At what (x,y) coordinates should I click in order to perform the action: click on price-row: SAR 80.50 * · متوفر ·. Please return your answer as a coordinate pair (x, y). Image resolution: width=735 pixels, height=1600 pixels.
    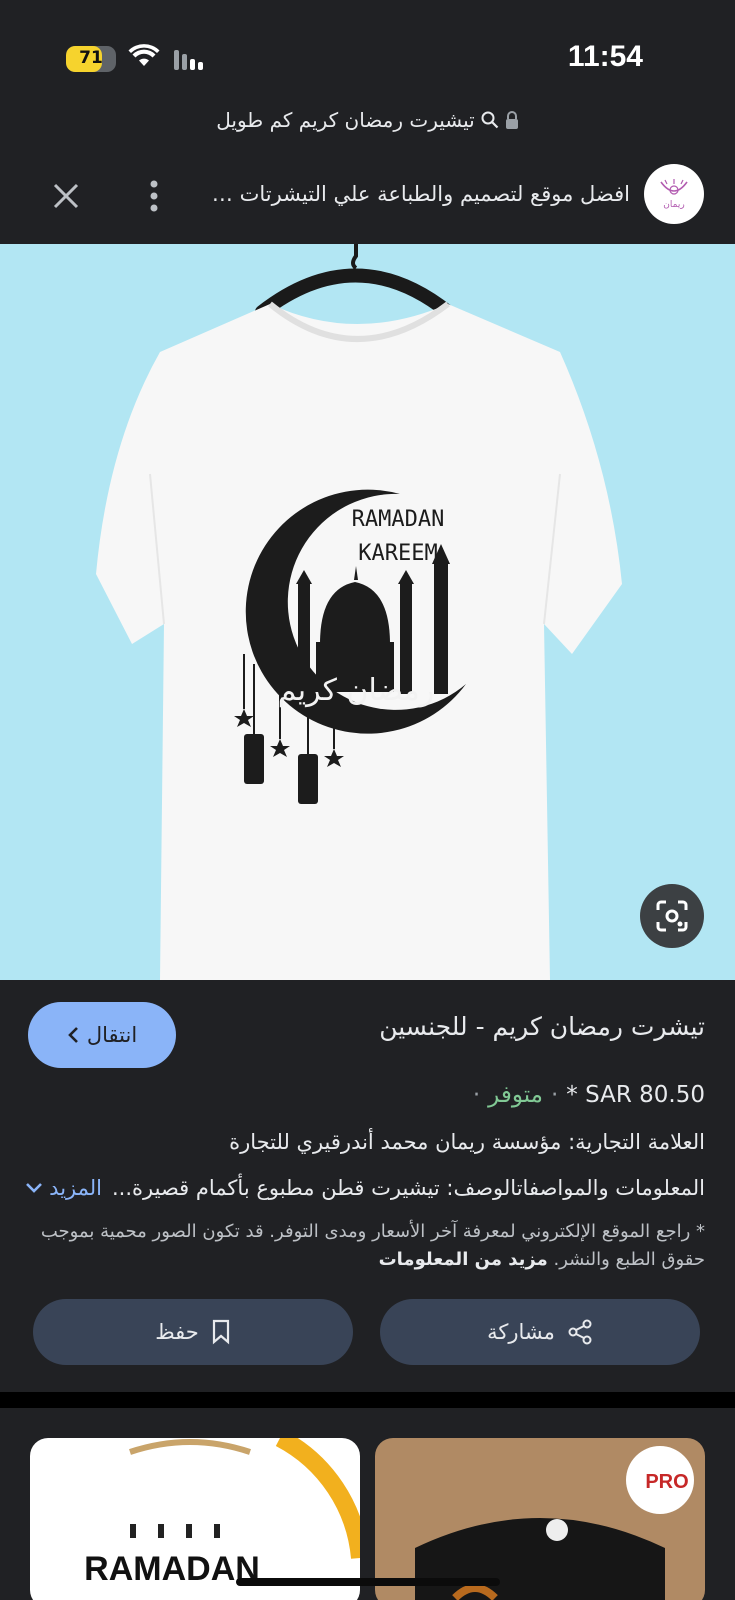
    Looking at the image, I should click on (588, 1095).